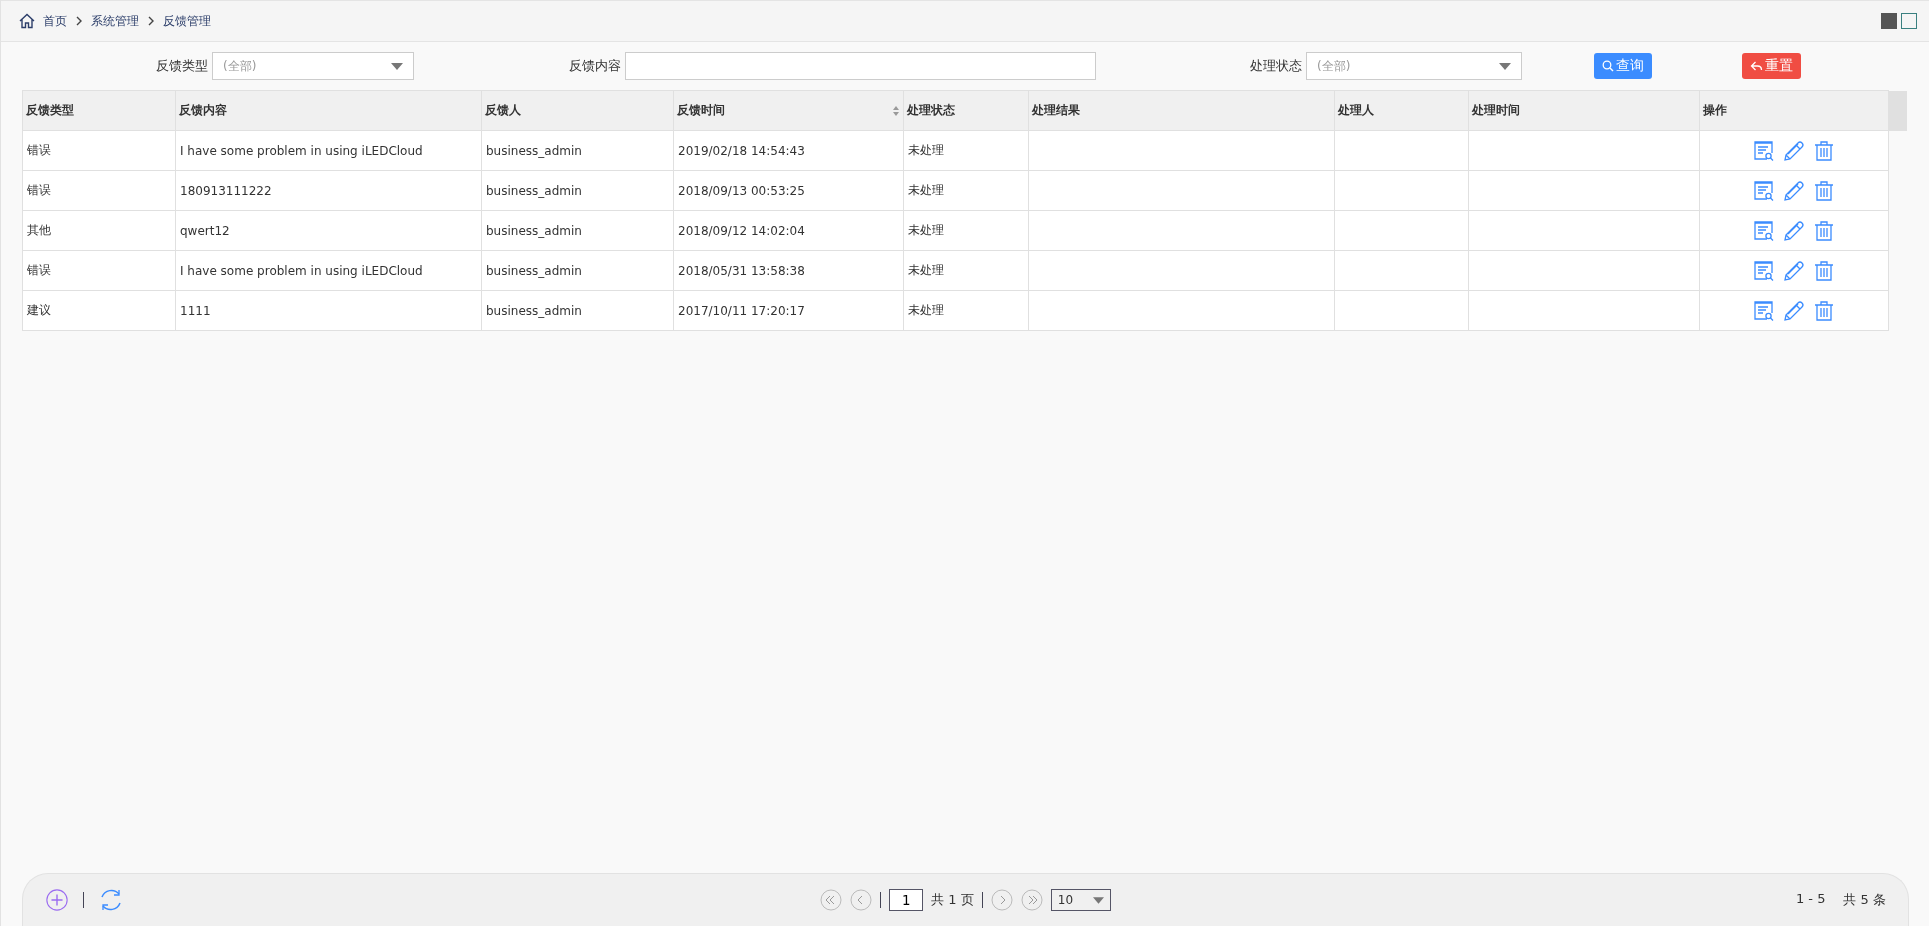 The height and width of the screenshot is (926, 1929). Describe the element at coordinates (187, 21) in the screenshot. I see `breadcrumb-link: 反馈管理` at that location.